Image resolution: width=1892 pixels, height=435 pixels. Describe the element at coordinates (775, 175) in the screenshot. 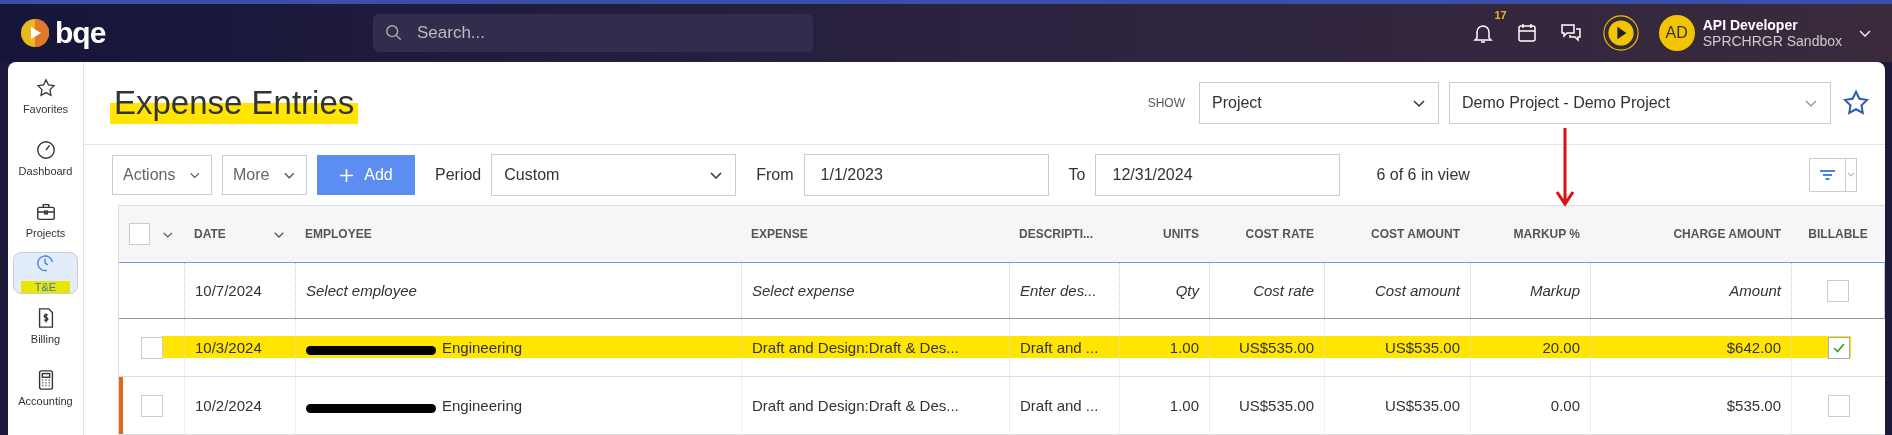

I see `from-label: From` at that location.